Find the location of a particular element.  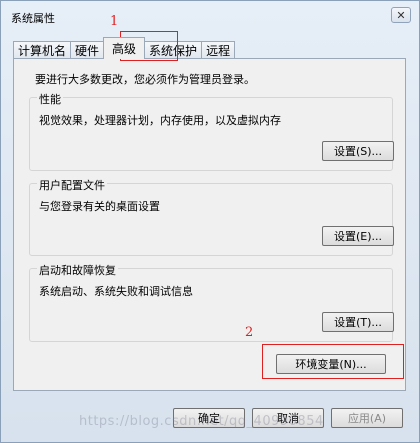

startup-recovery-group-title: 启动和故障恢复 is located at coordinates (77, 270).